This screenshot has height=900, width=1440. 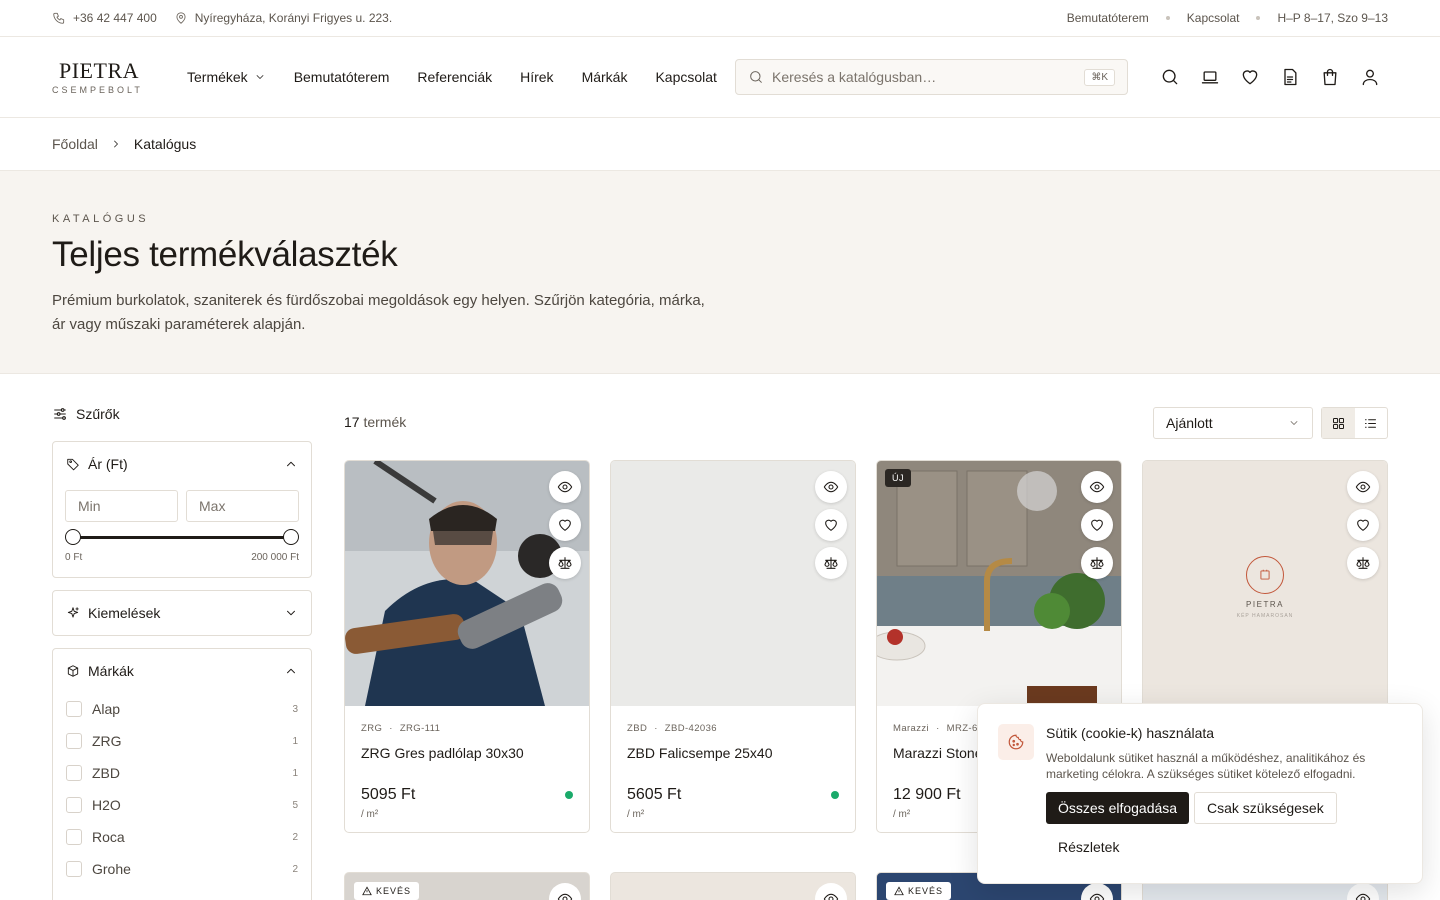 What do you see at coordinates (217, 77) in the screenshot?
I see `nav-products-label: Termékek` at bounding box center [217, 77].